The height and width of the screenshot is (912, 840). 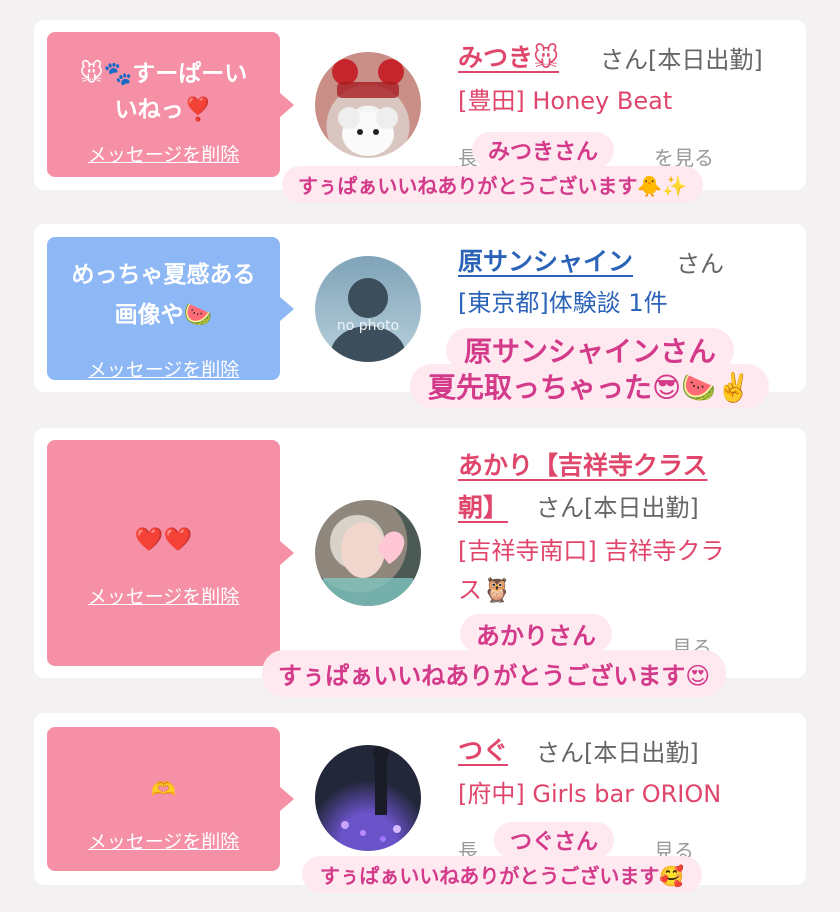 What do you see at coordinates (485, 590) in the screenshot?
I see `shop-name: ス🦉` at bounding box center [485, 590].